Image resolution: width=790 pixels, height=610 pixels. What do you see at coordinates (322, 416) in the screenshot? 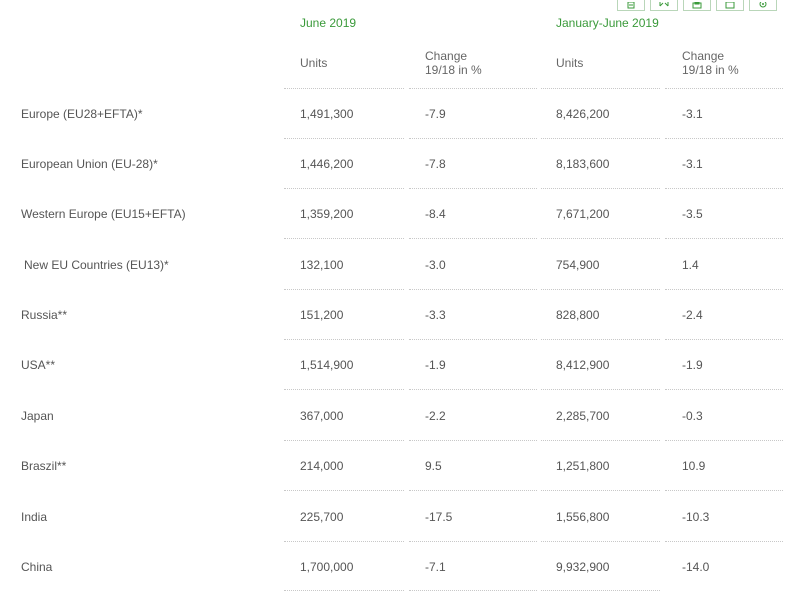
I see `june-units-cell: 367,000` at bounding box center [322, 416].